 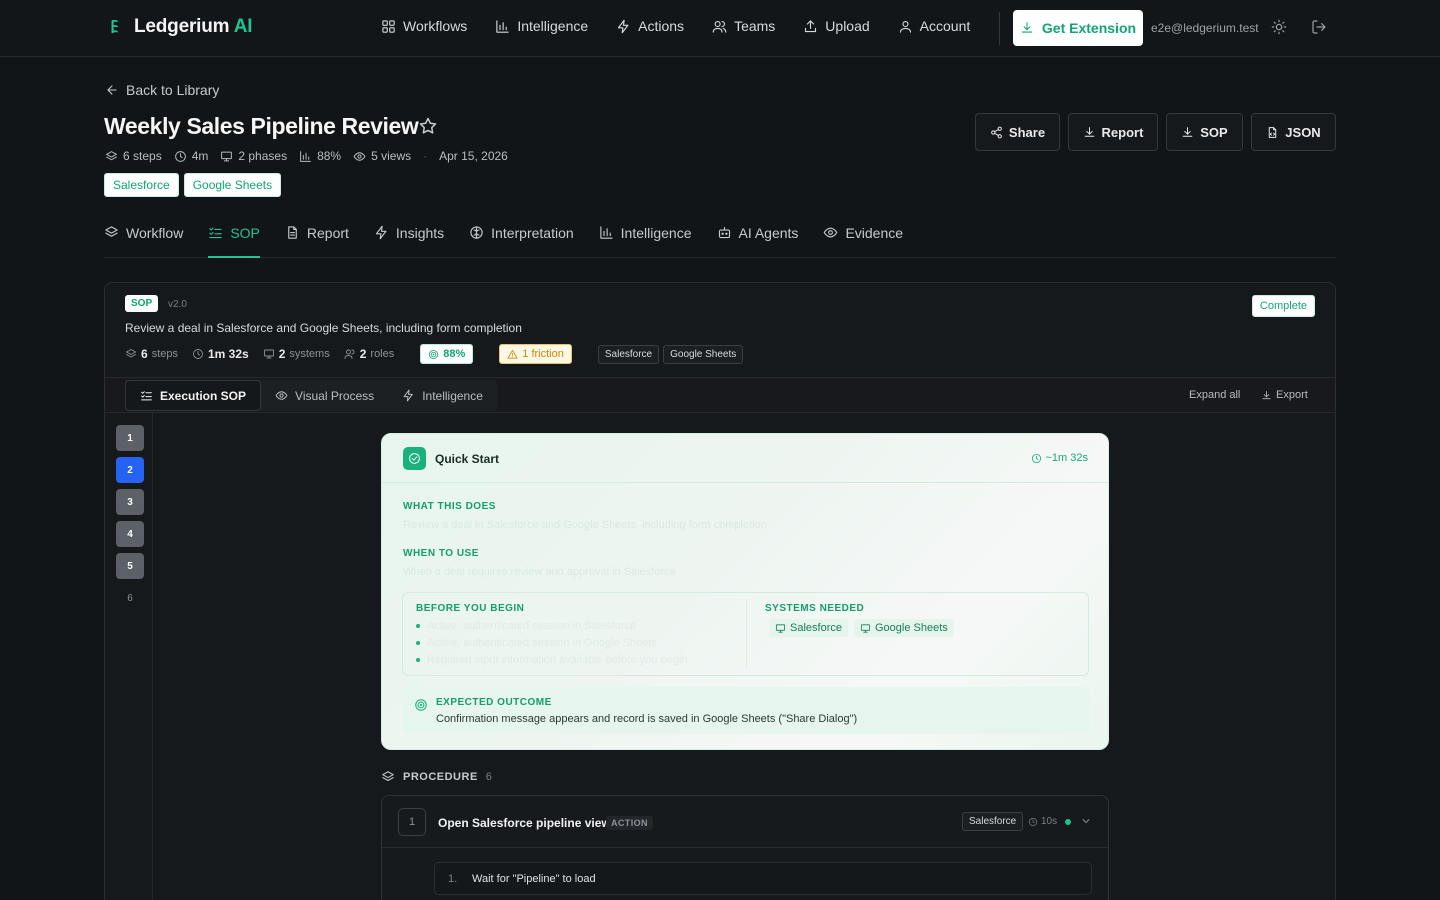 What do you see at coordinates (1049, 821) in the screenshot?
I see `step-duration-value: 10s` at bounding box center [1049, 821].